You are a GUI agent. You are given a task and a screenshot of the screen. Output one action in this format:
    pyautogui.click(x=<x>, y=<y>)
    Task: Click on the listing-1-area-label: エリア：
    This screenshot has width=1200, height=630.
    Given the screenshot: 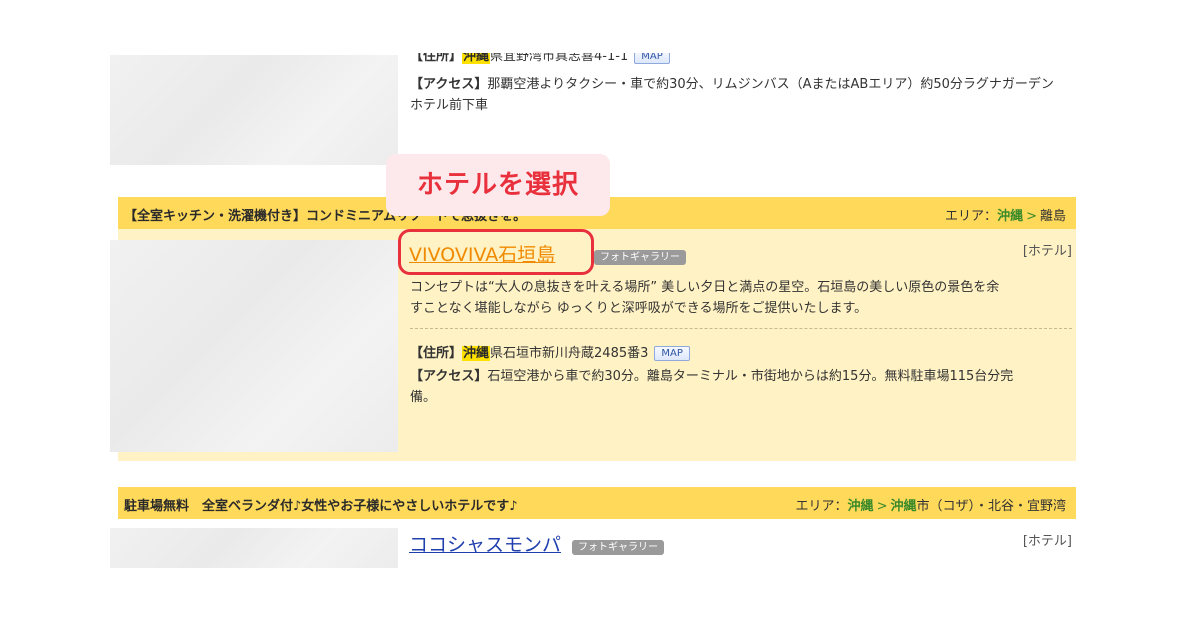 What is the action you would take?
    pyautogui.click(x=971, y=216)
    